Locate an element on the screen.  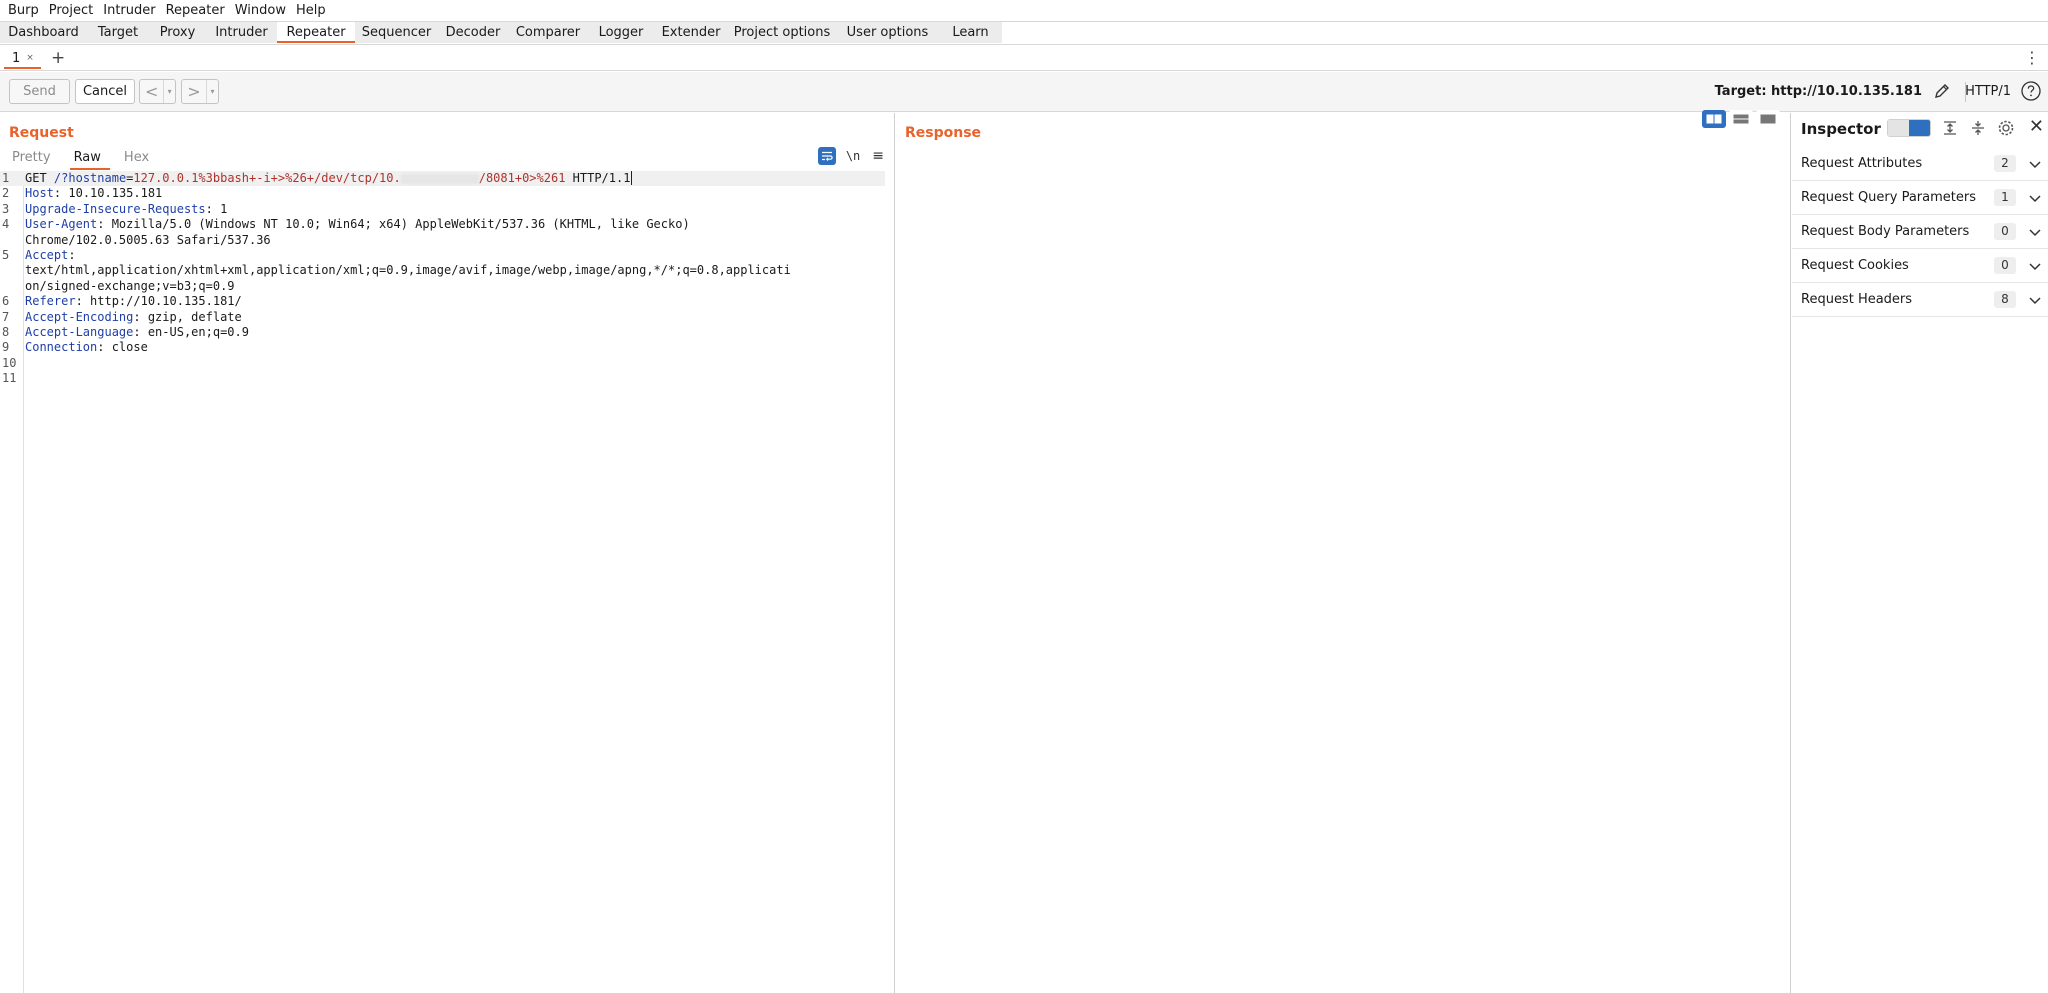
tab-sequencer: Sequencer is located at coordinates (396, 32).